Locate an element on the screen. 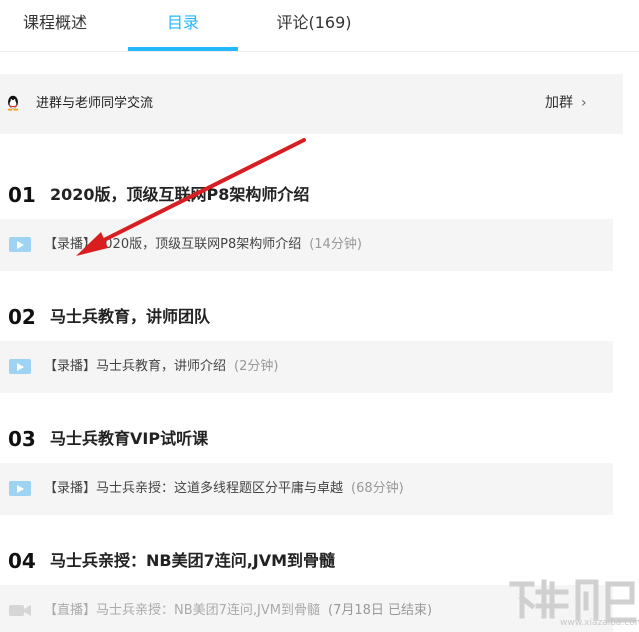 Image resolution: width=639 pixels, height=632 pixels. chapter-number: 03 is located at coordinates (22, 439).